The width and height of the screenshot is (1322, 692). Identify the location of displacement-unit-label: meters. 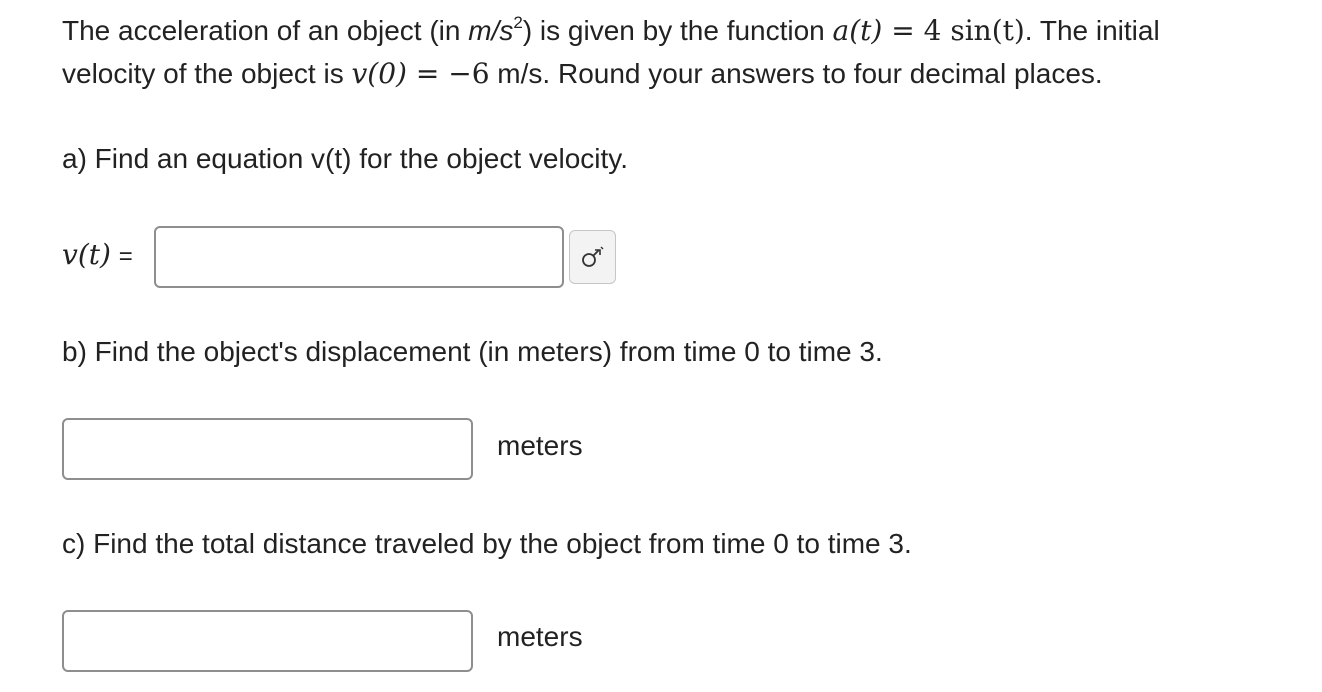
(540, 445).